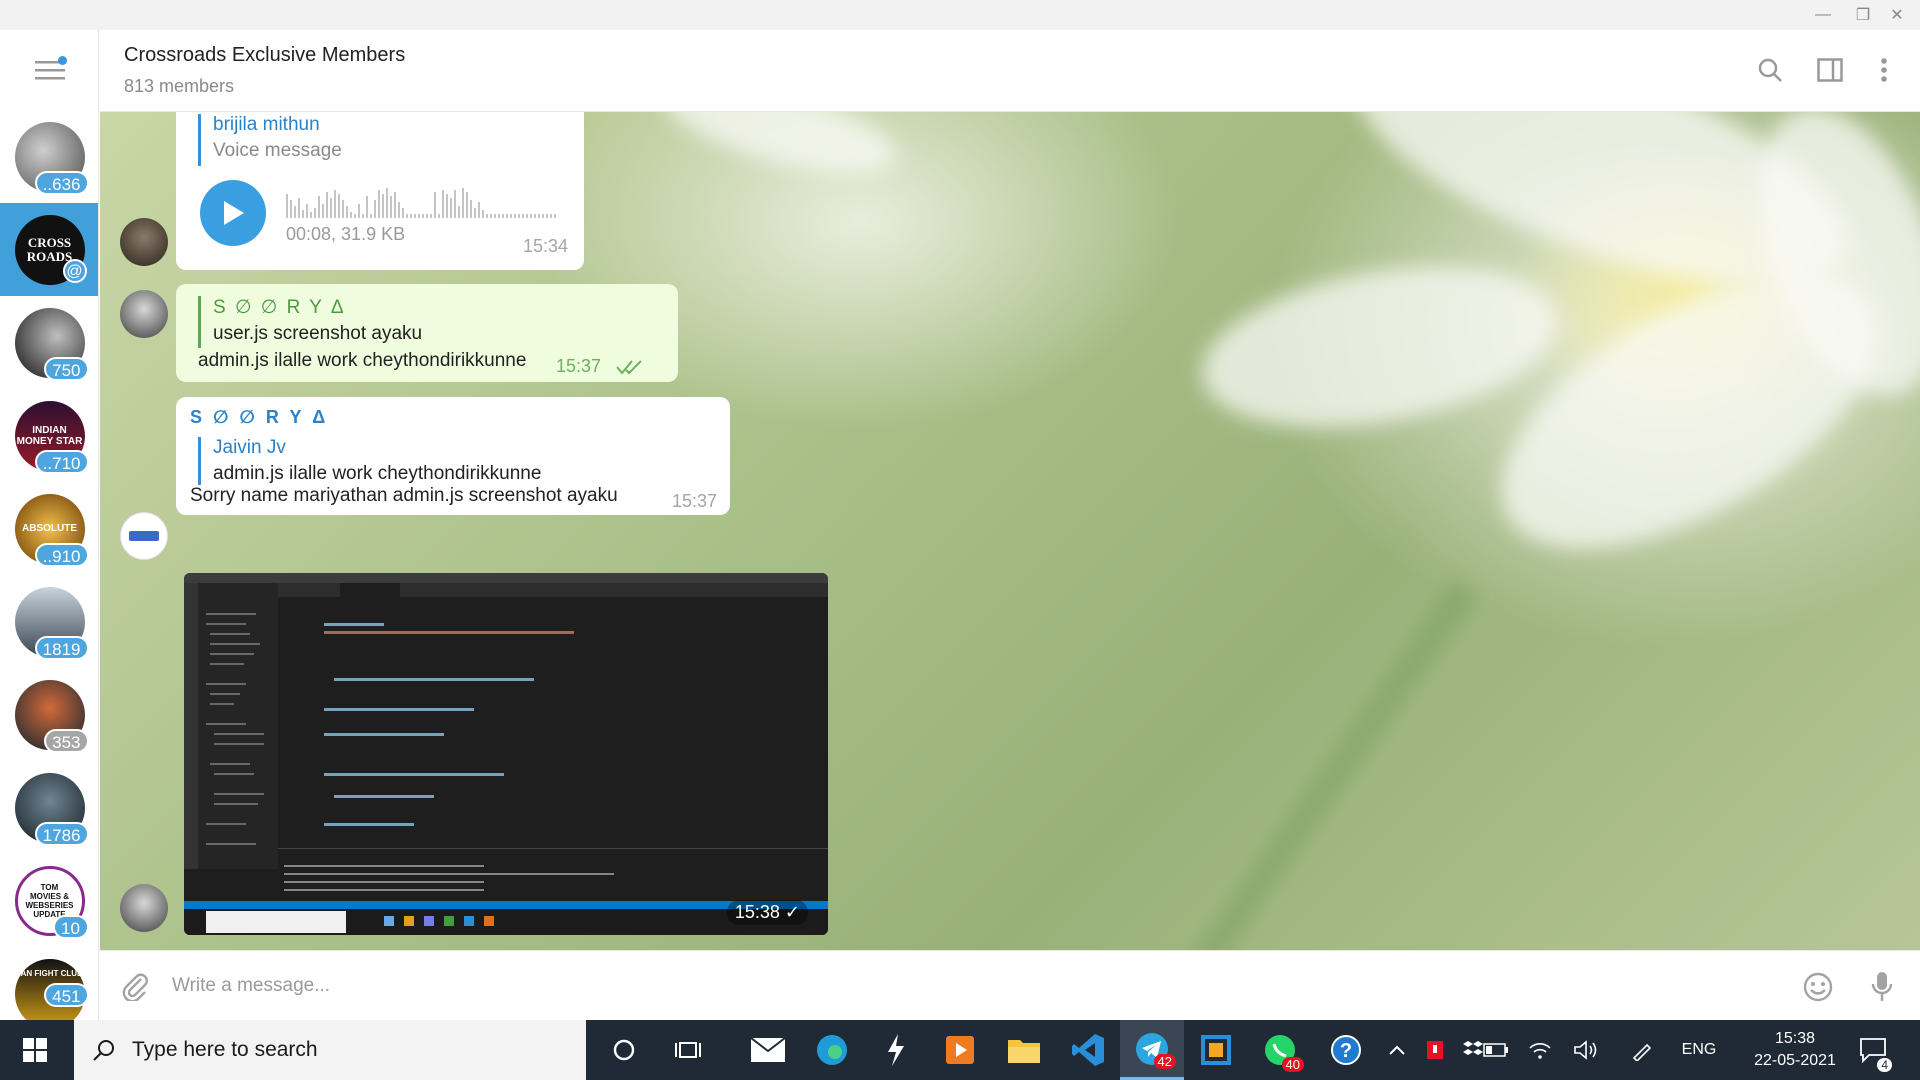 The height and width of the screenshot is (1080, 1920). I want to click on window-title-bar: — ❐ ✕, so click(960, 15).